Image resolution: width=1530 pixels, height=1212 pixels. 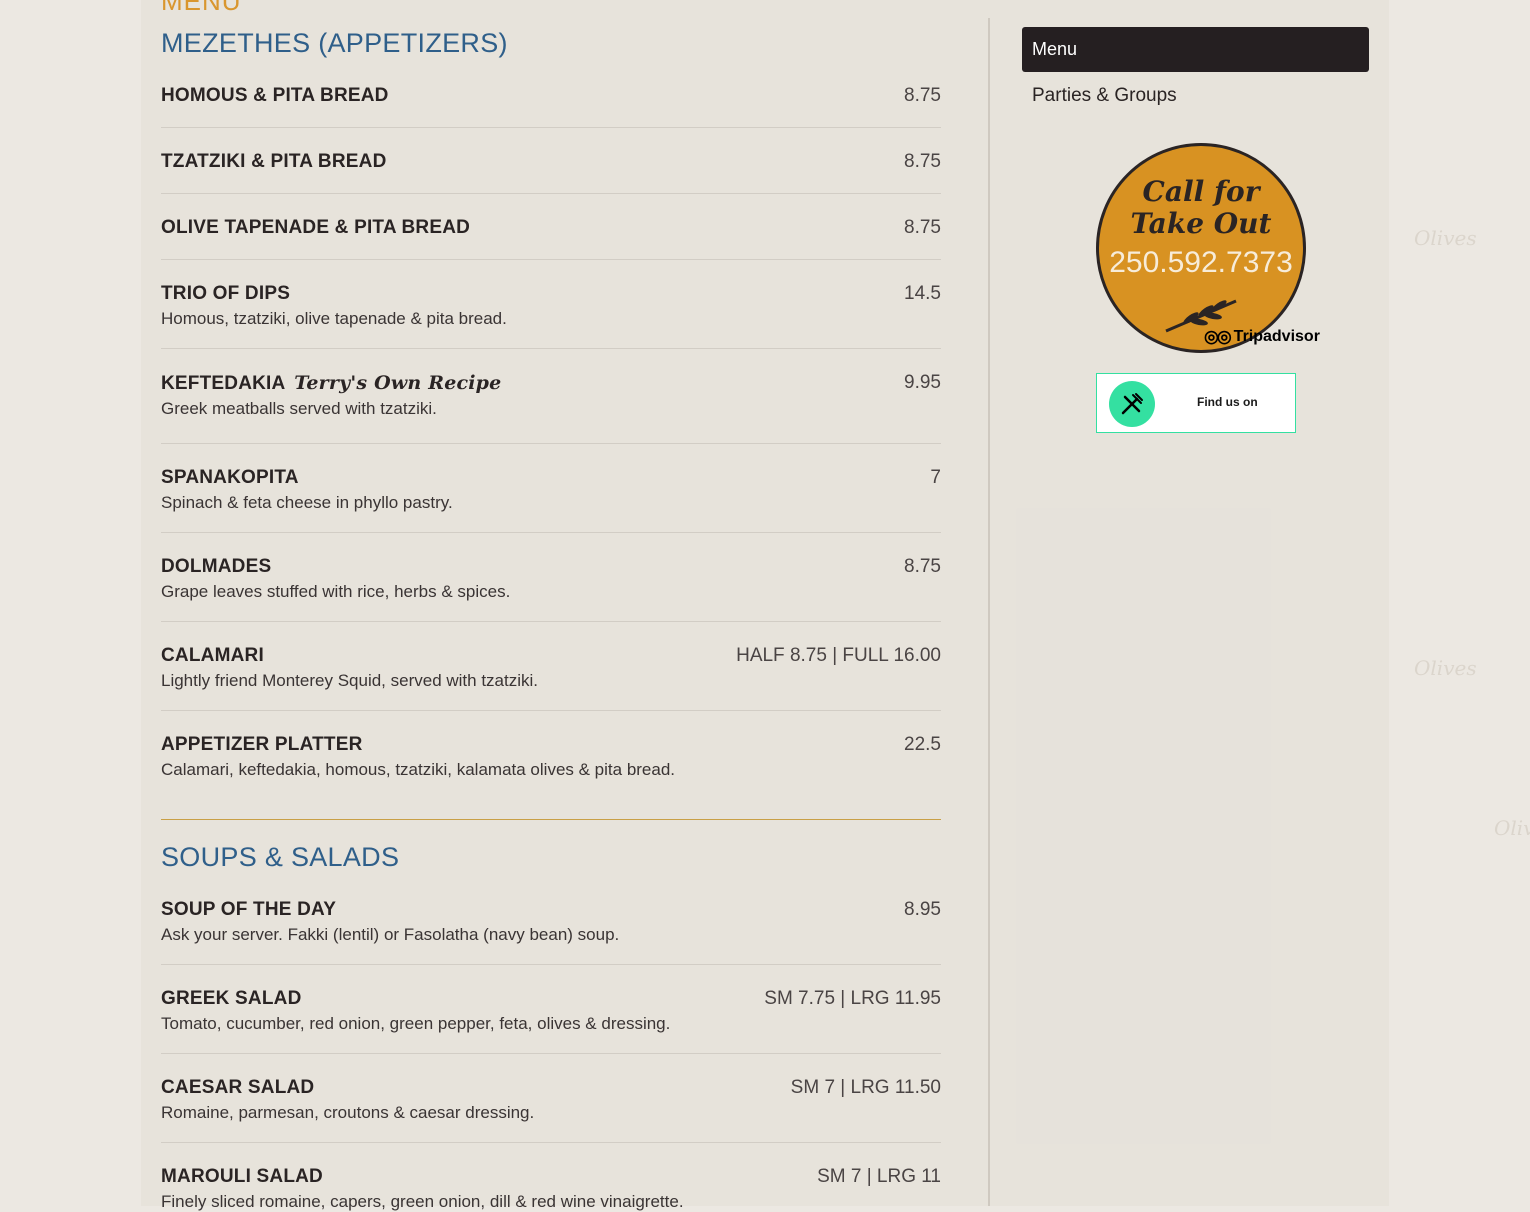 I want to click on item-note: Terry's Own Recipe, so click(x=398, y=383).